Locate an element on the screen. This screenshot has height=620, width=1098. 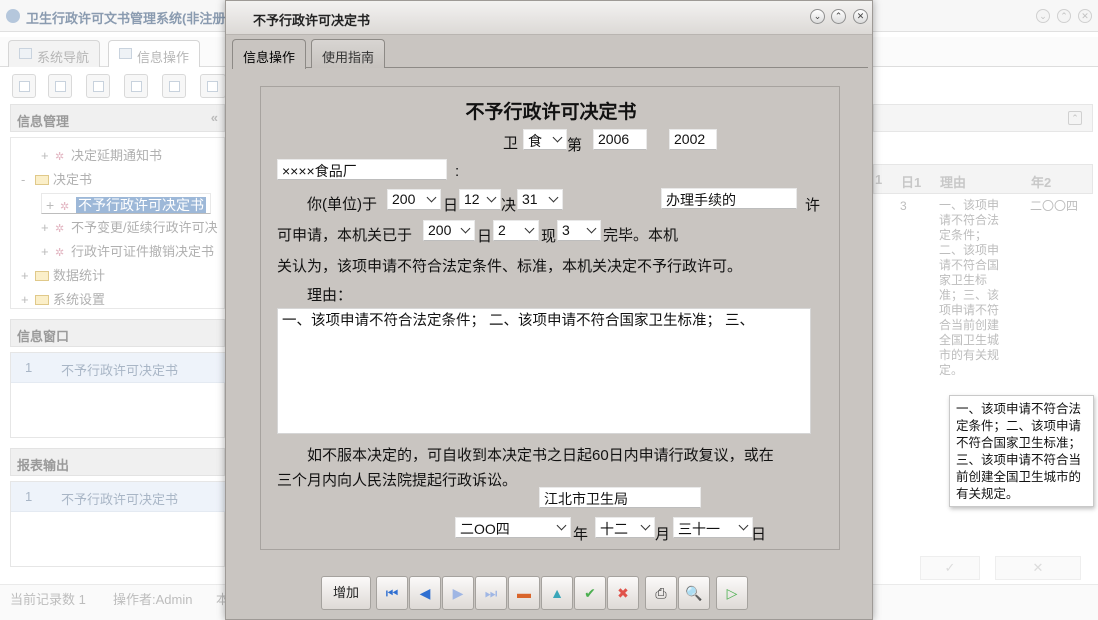
form-heading: 不予行政许可决定书 is located at coordinates (551, 112).